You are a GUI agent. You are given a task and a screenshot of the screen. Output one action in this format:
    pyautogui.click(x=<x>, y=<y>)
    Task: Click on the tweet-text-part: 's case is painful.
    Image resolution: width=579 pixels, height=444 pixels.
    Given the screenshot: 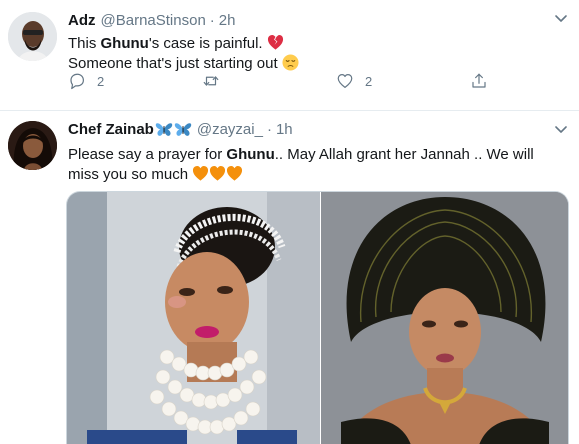 What is the action you would take?
    pyautogui.click(x=205, y=43)
    